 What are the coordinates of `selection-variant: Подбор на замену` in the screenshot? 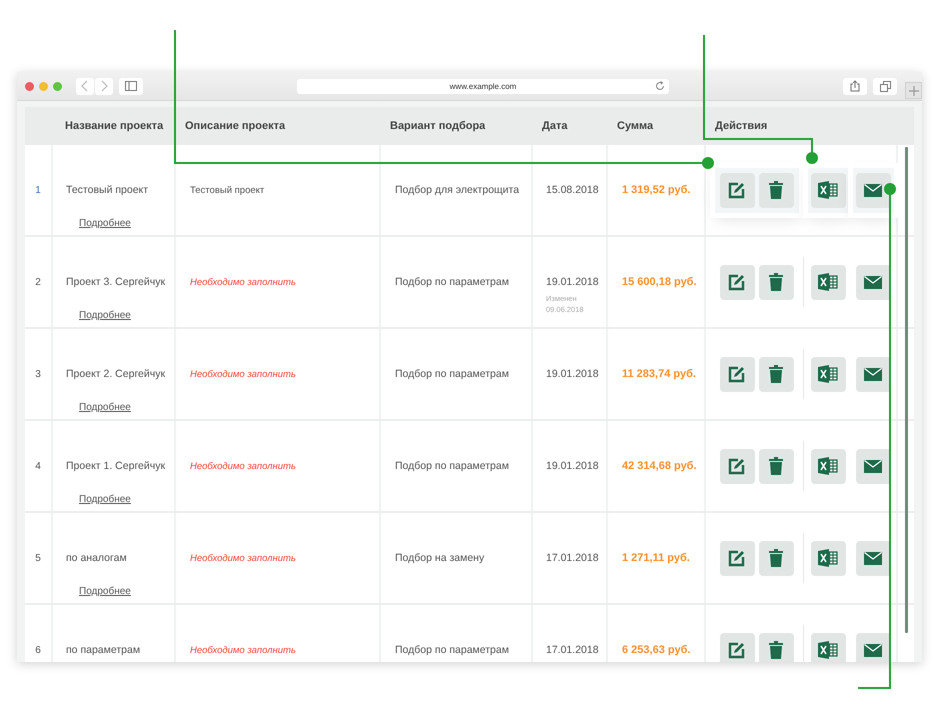 It's located at (440, 558).